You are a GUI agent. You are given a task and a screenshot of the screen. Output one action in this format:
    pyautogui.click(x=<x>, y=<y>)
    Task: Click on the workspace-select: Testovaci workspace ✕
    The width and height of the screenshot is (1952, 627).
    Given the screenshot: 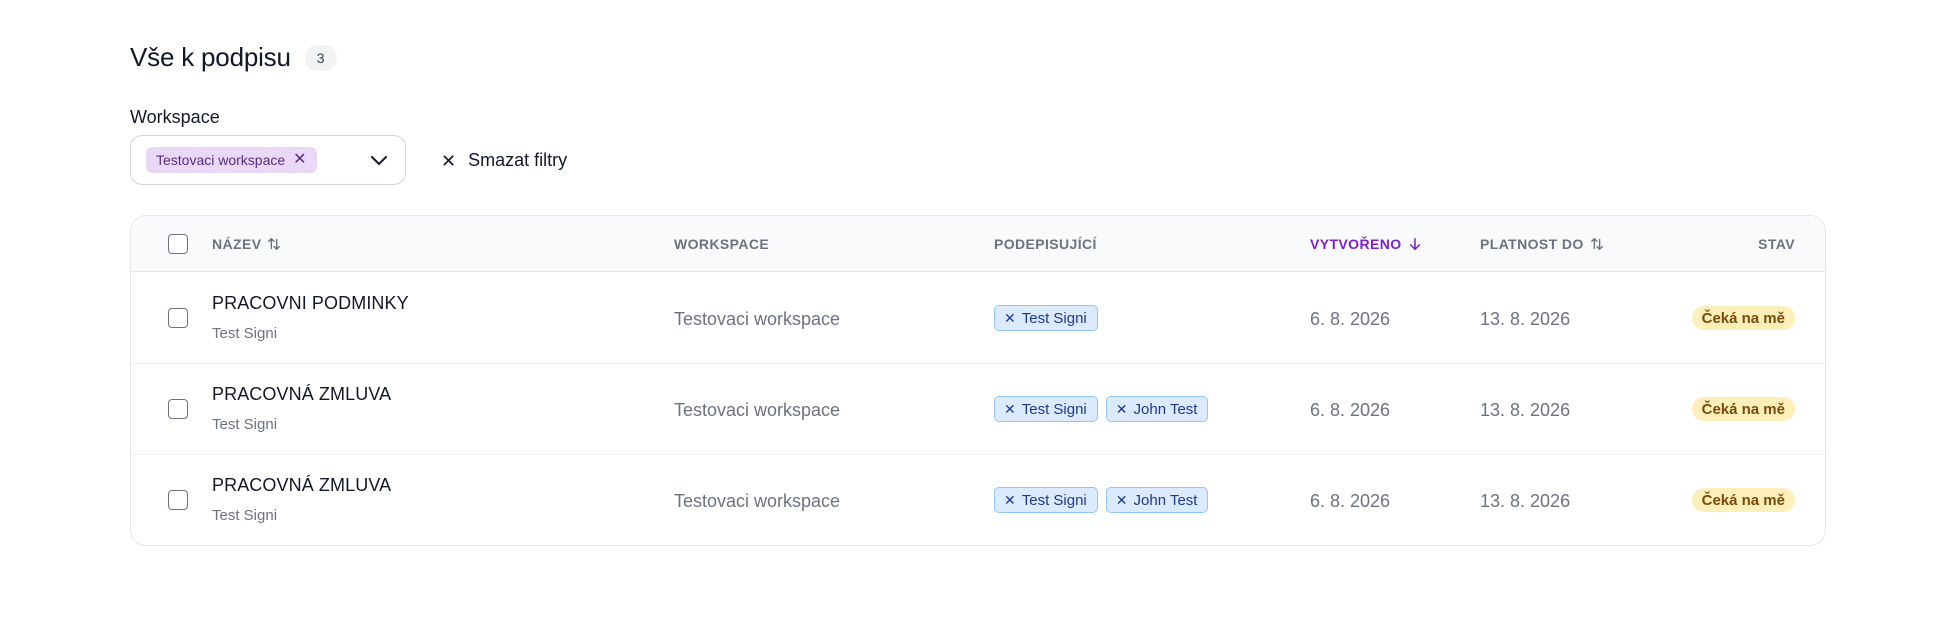 What is the action you would take?
    pyautogui.click(x=268, y=160)
    